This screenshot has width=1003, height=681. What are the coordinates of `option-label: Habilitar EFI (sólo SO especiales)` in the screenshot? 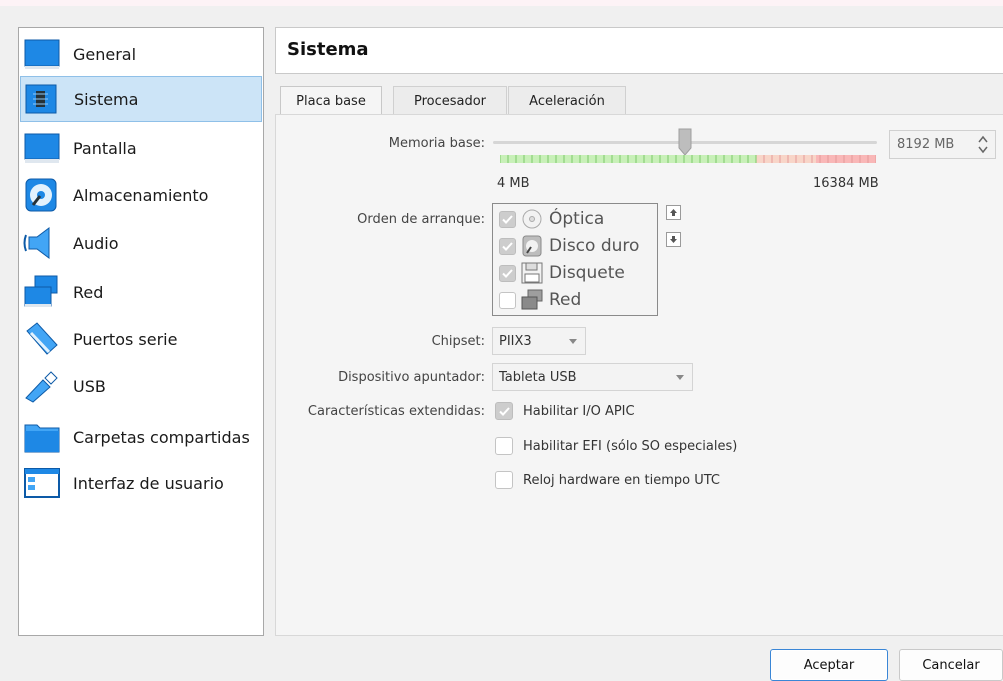 It's located at (630, 446).